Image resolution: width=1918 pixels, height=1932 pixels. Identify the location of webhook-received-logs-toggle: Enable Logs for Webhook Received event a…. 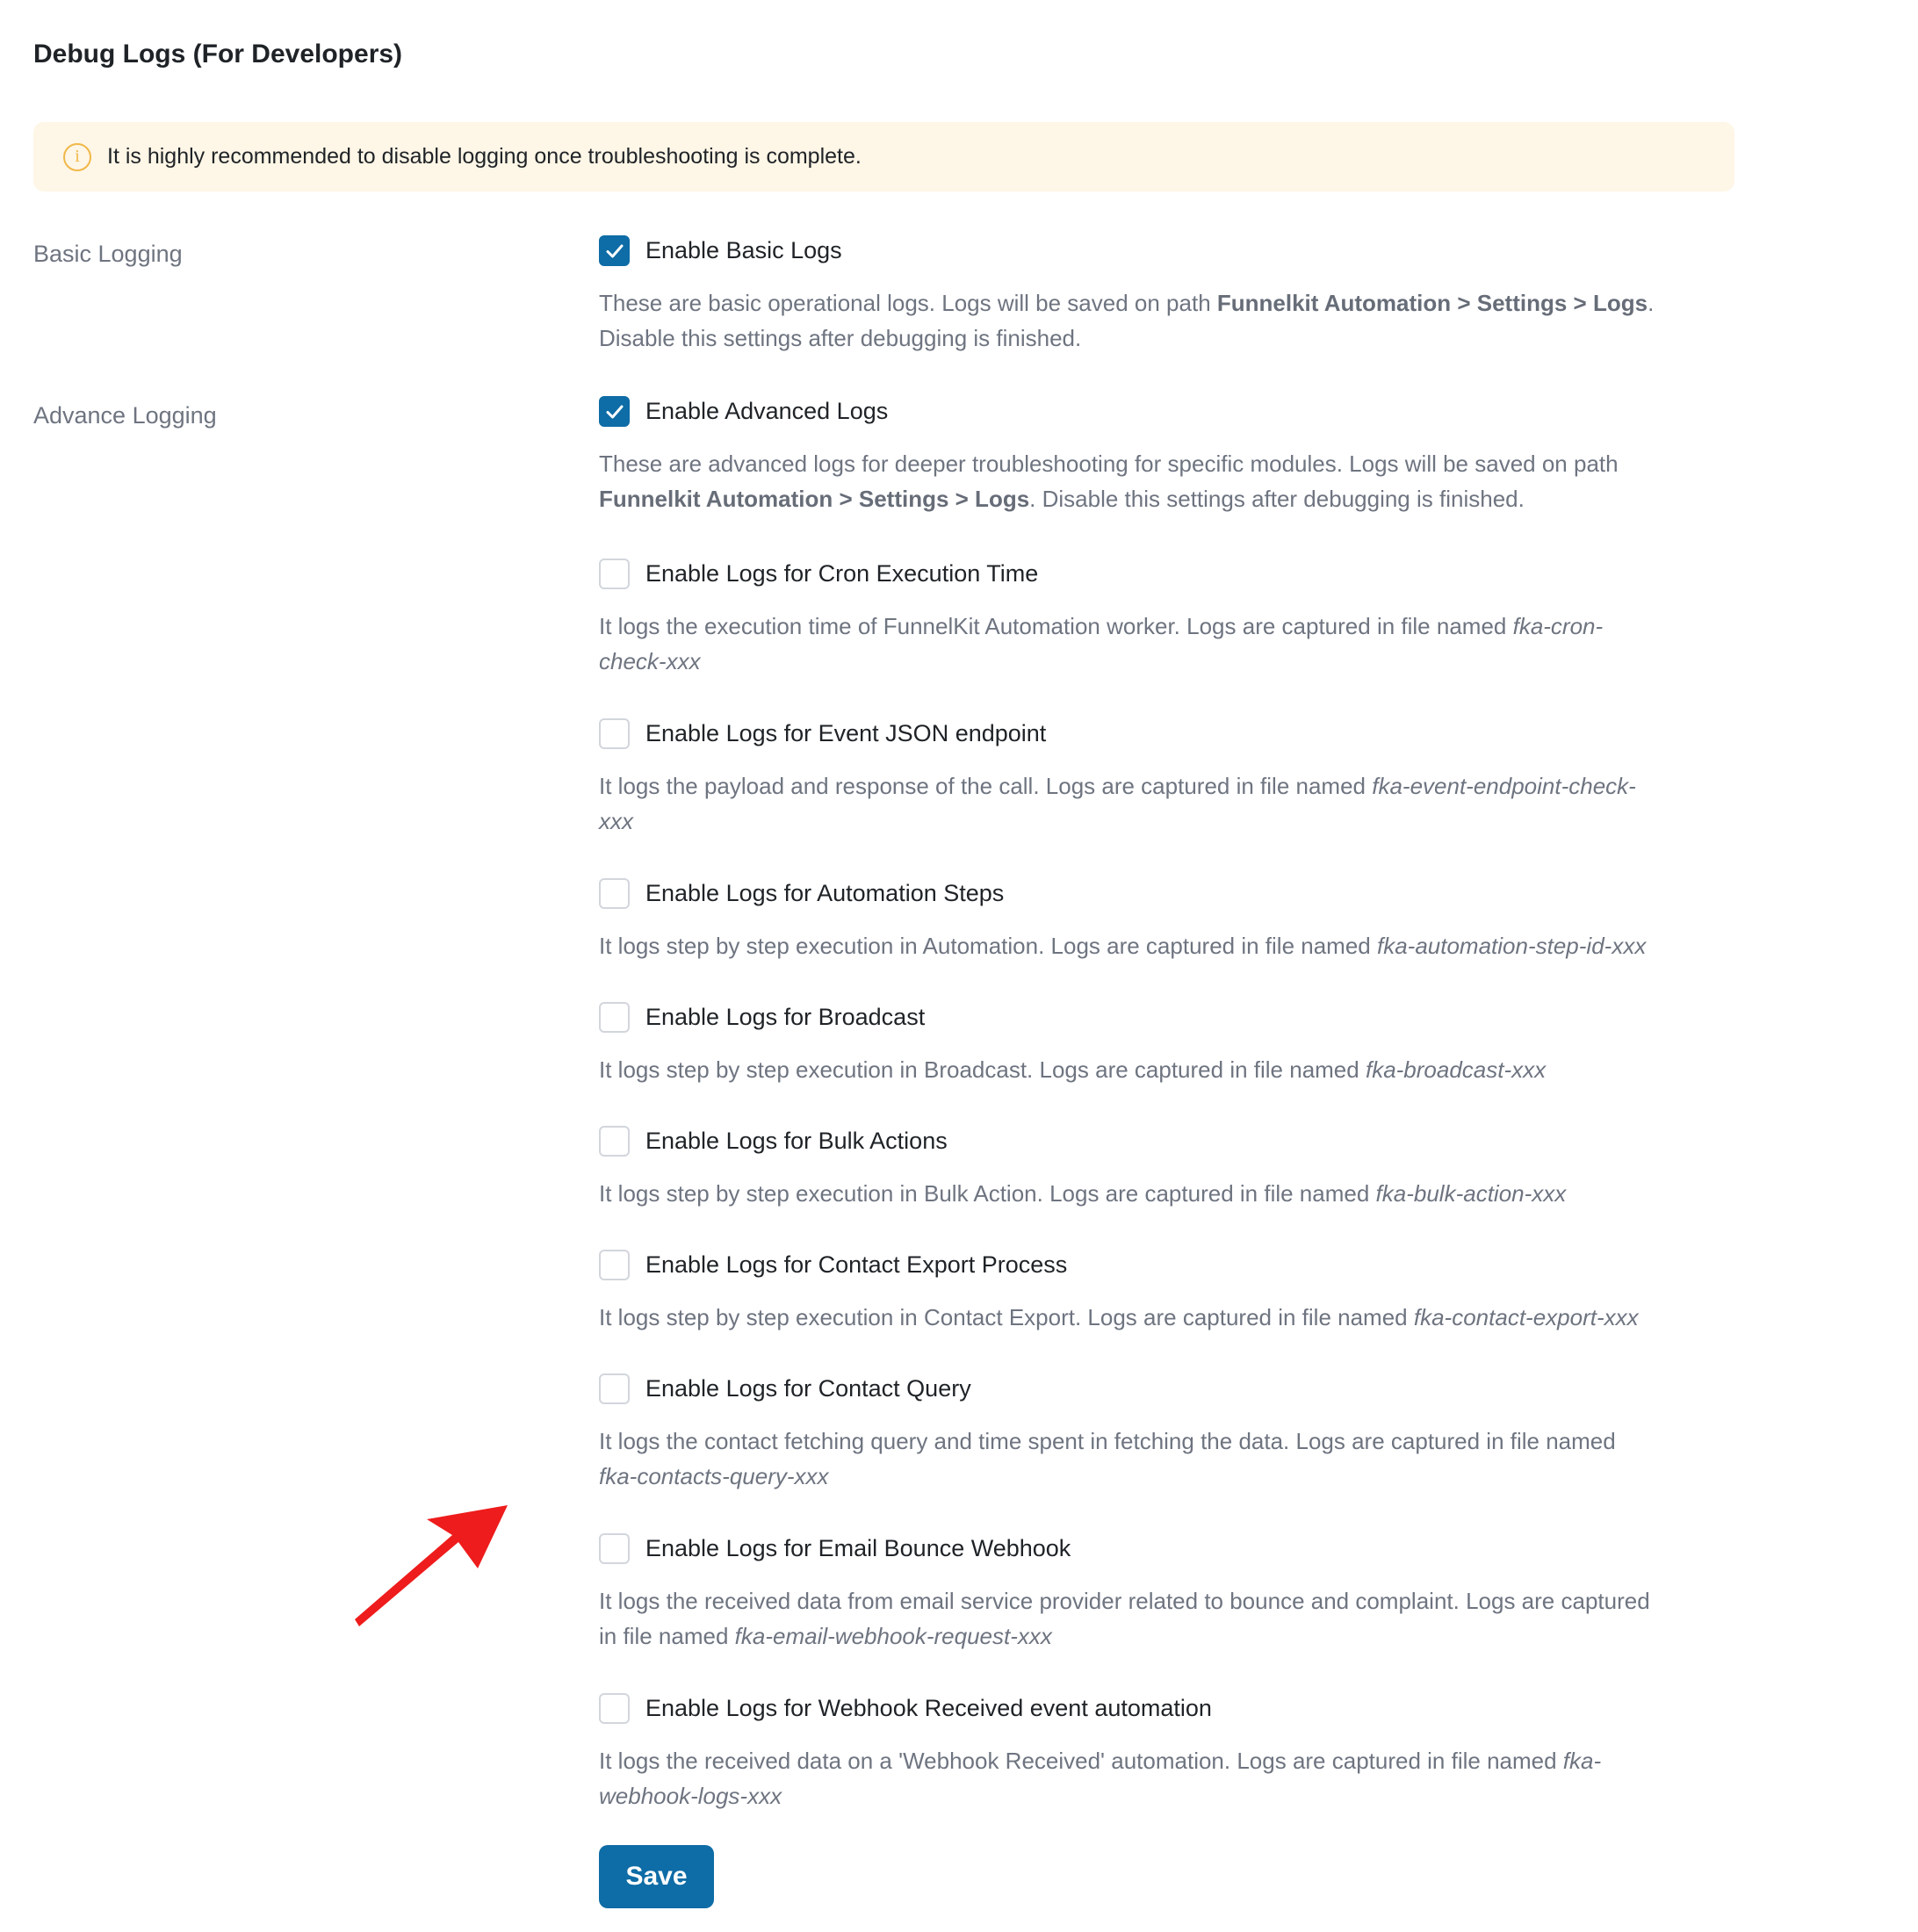
(1170, 1708).